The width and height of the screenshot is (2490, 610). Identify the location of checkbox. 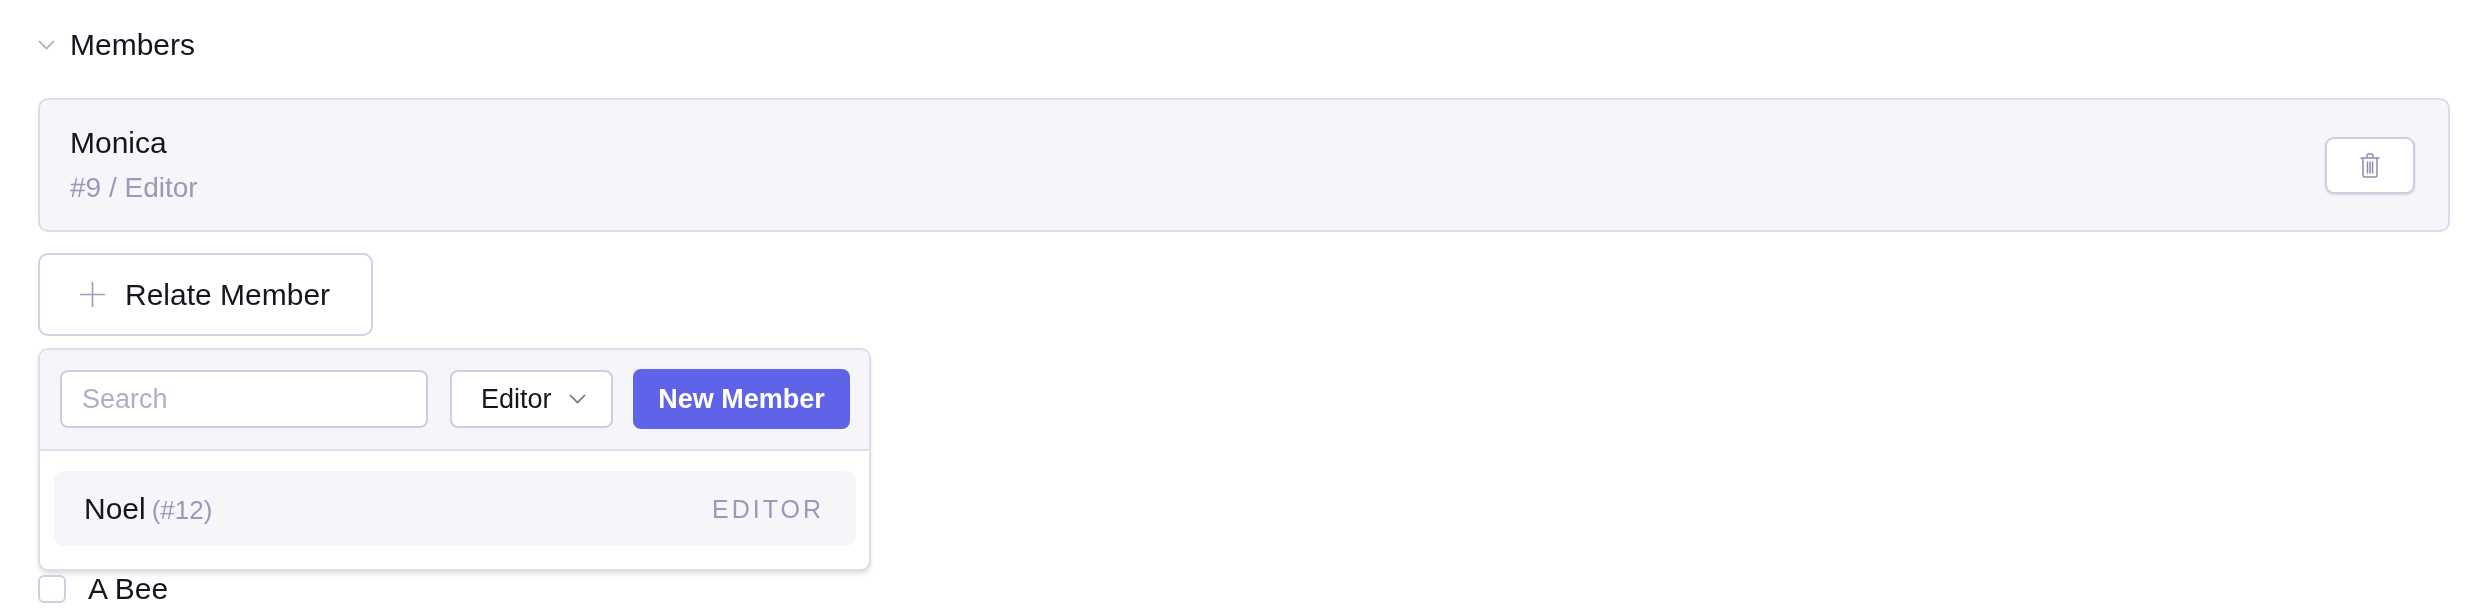
(52, 589).